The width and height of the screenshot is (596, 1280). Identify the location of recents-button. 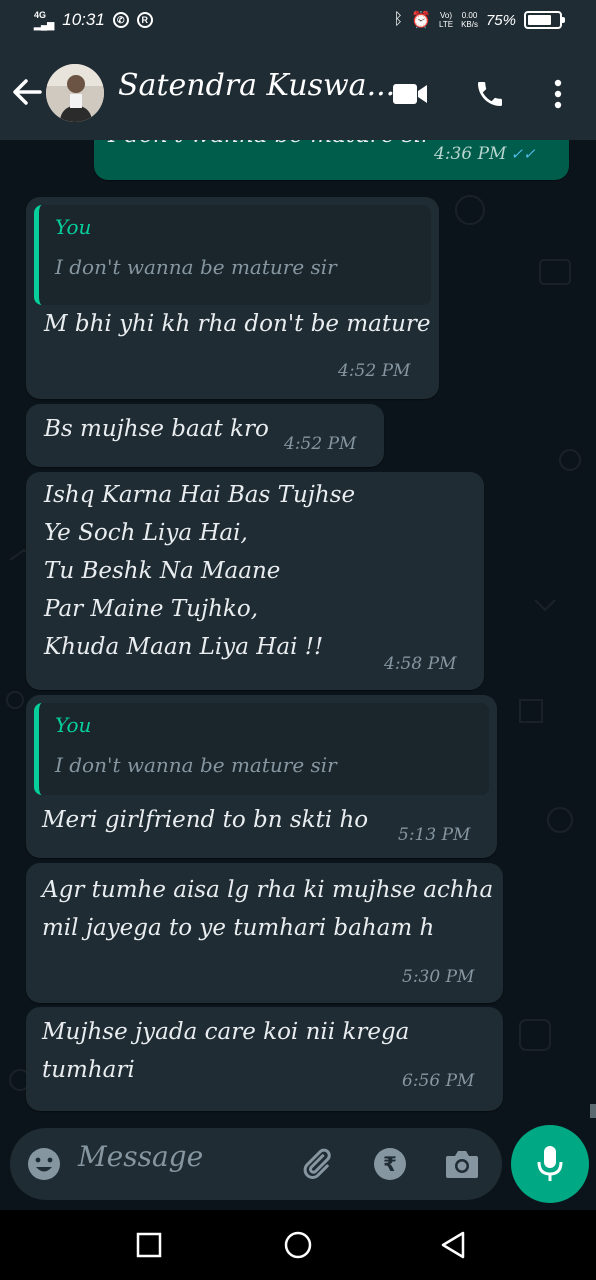
(149, 1245).